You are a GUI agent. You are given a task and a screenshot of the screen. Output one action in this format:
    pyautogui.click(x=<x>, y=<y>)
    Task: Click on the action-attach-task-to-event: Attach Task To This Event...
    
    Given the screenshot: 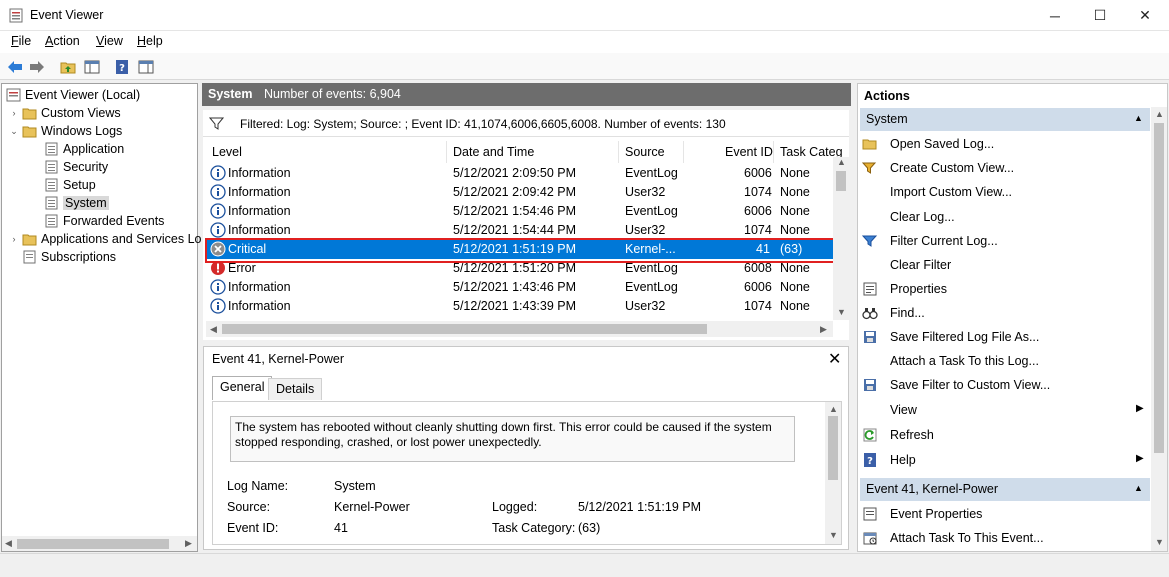 What is the action you would take?
    pyautogui.click(x=1005, y=538)
    